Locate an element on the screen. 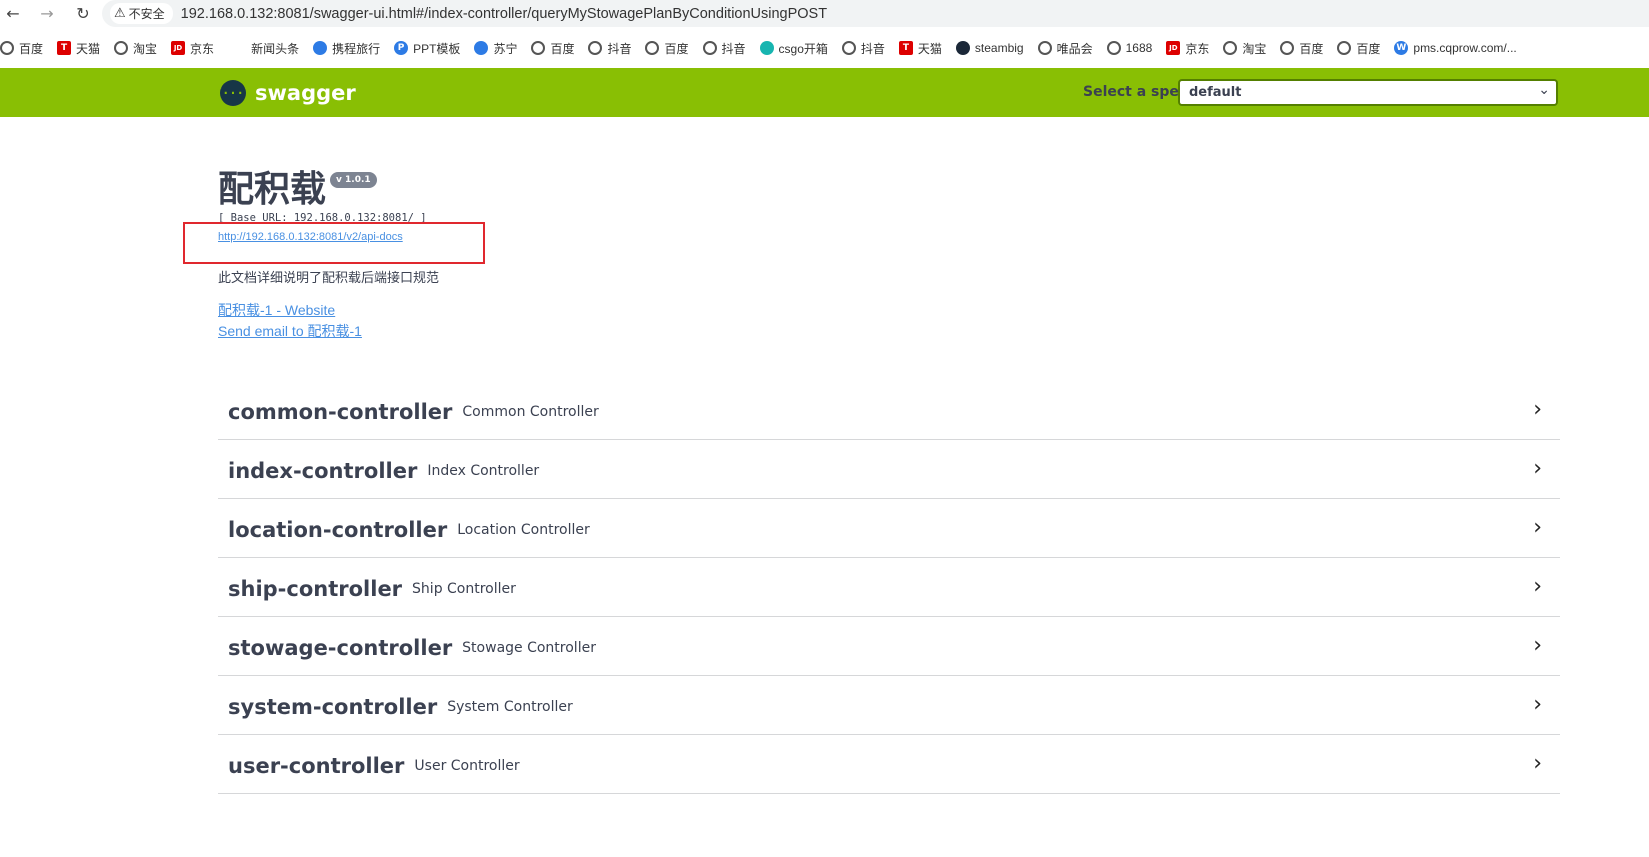  bookmark-item: 苏宁 is located at coordinates (495, 48).